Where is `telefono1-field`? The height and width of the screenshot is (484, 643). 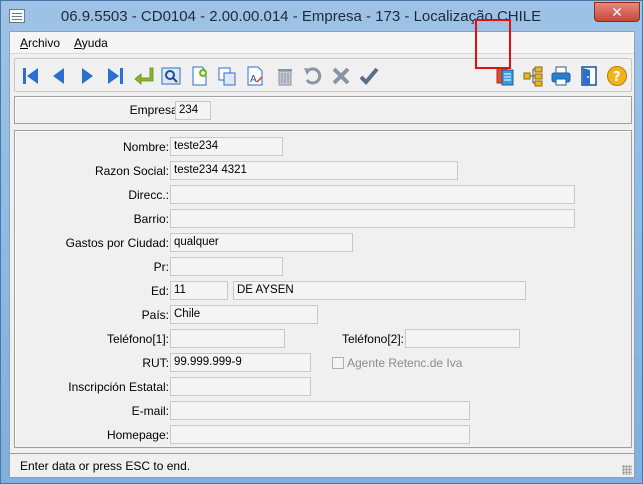
telefono1-field is located at coordinates (227, 338).